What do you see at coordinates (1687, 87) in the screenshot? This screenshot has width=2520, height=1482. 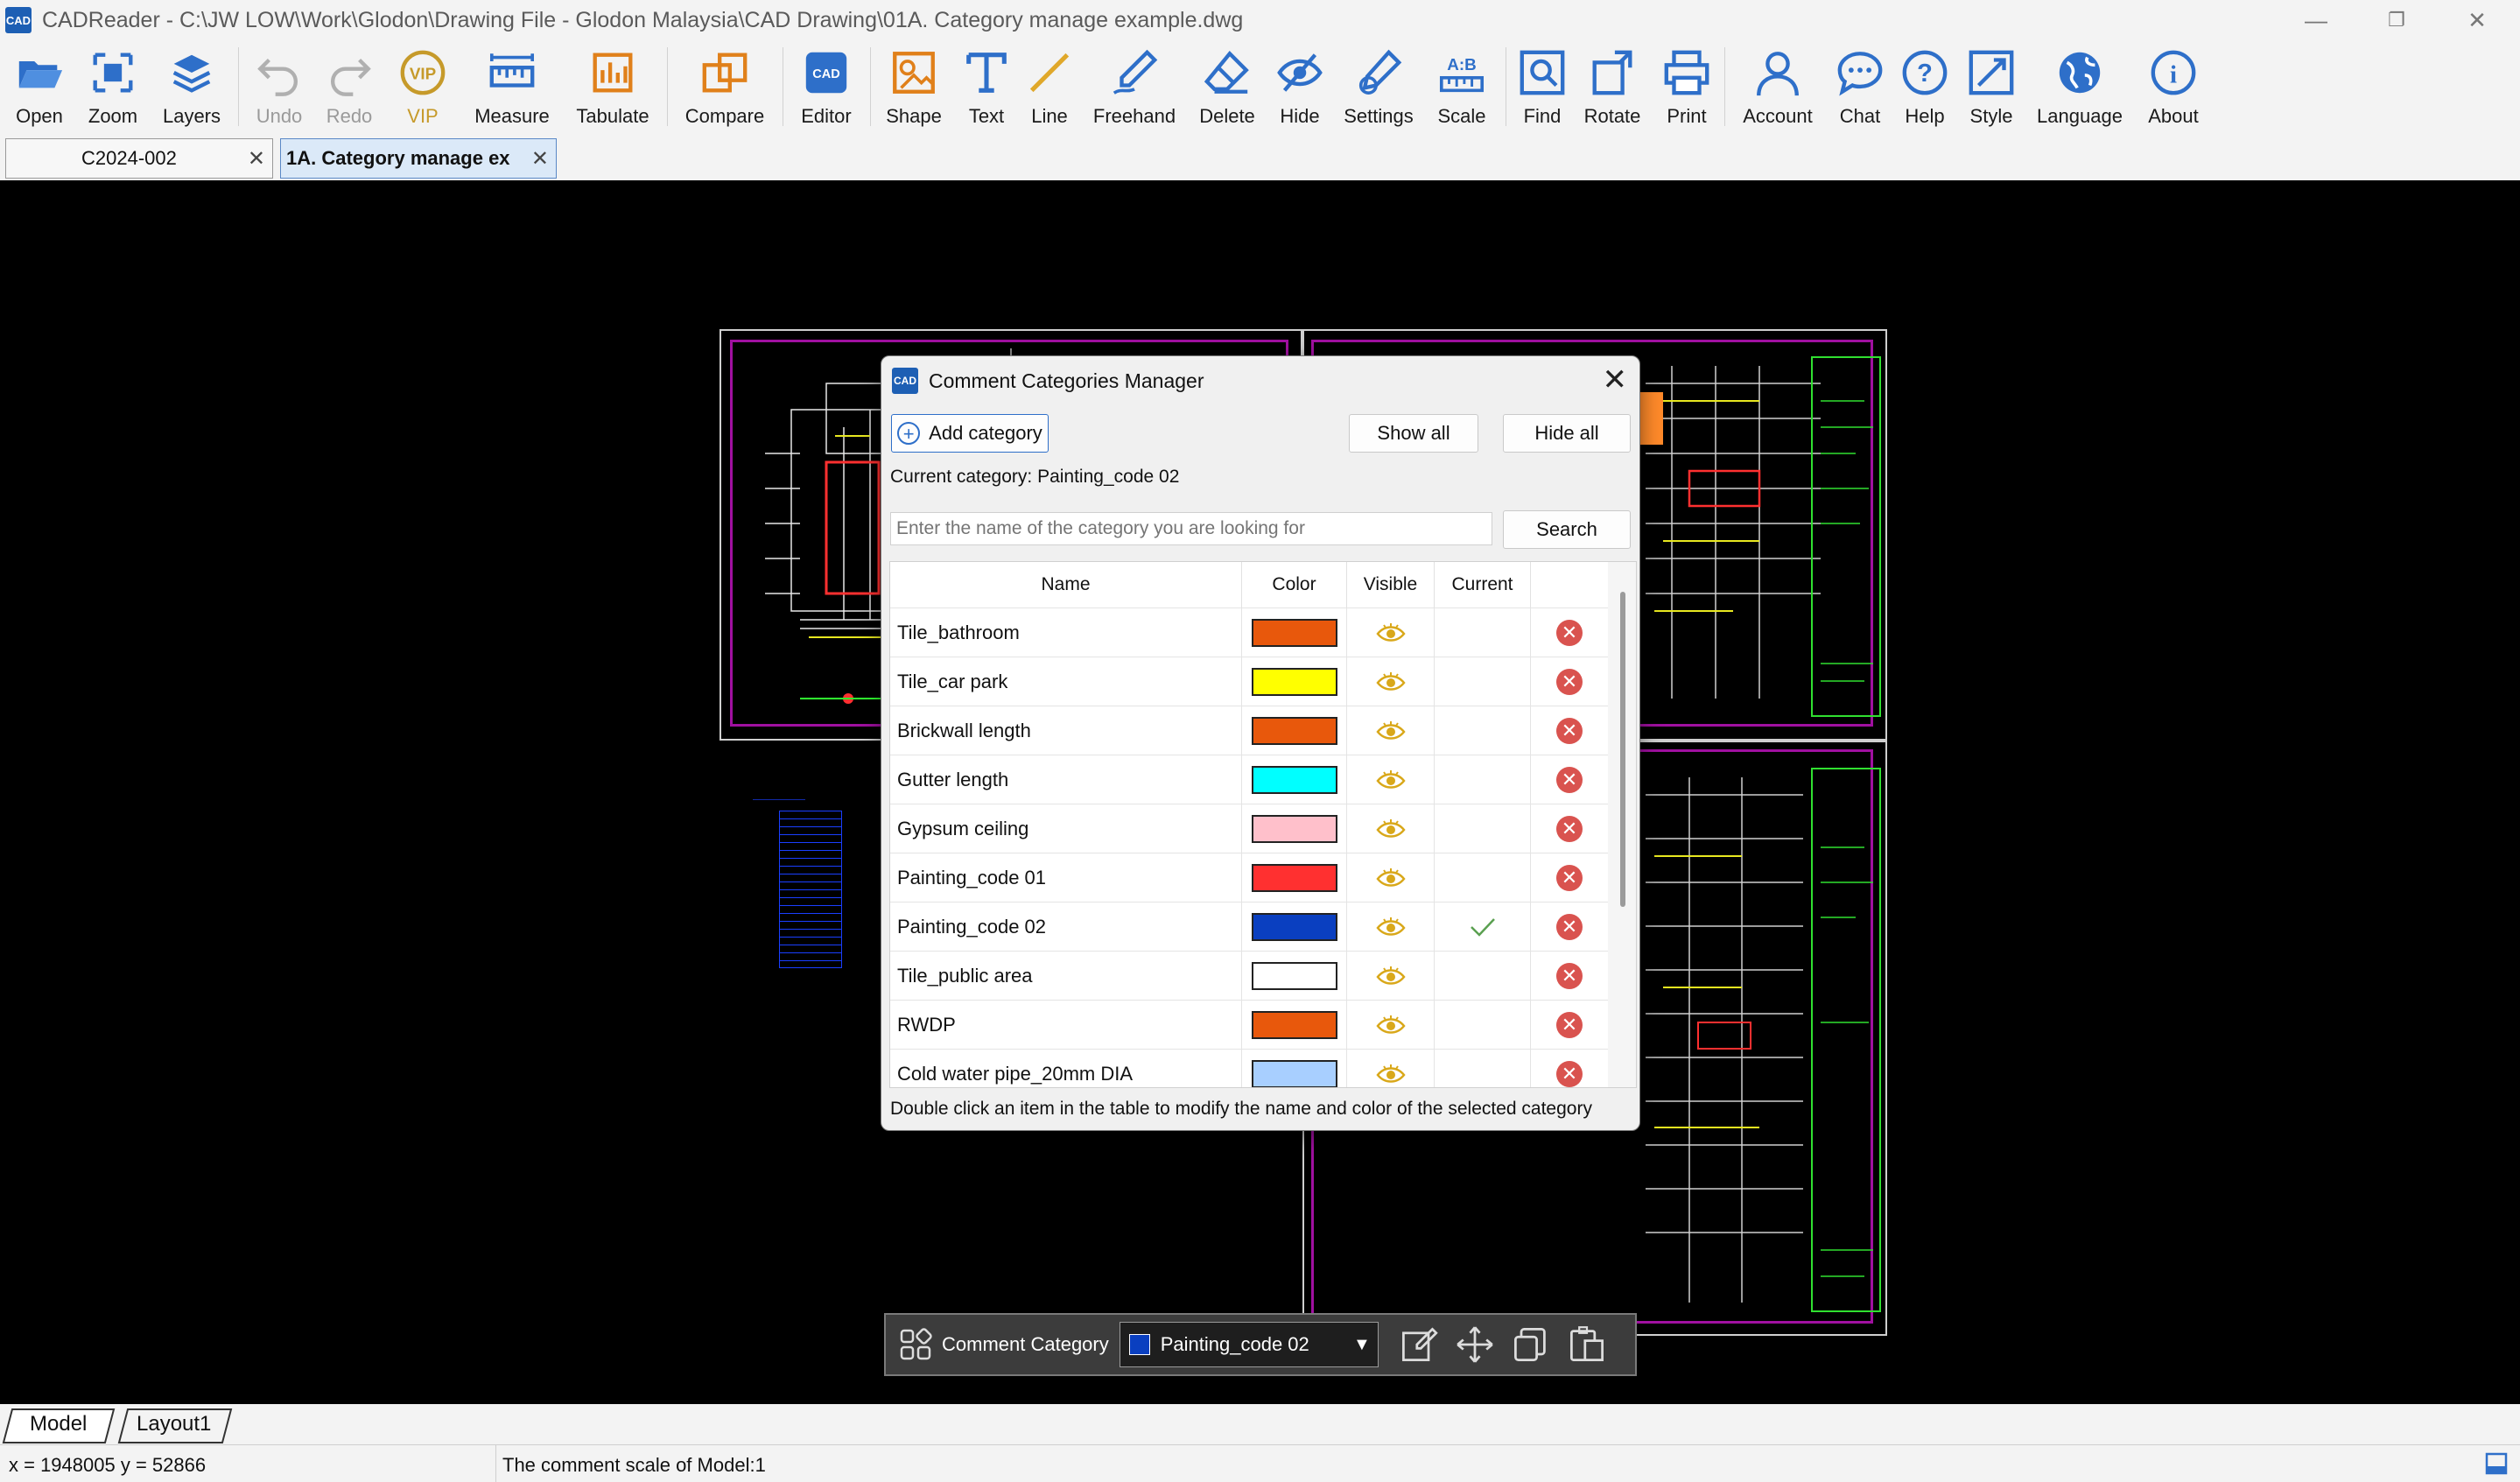 I see `print-button: Print` at bounding box center [1687, 87].